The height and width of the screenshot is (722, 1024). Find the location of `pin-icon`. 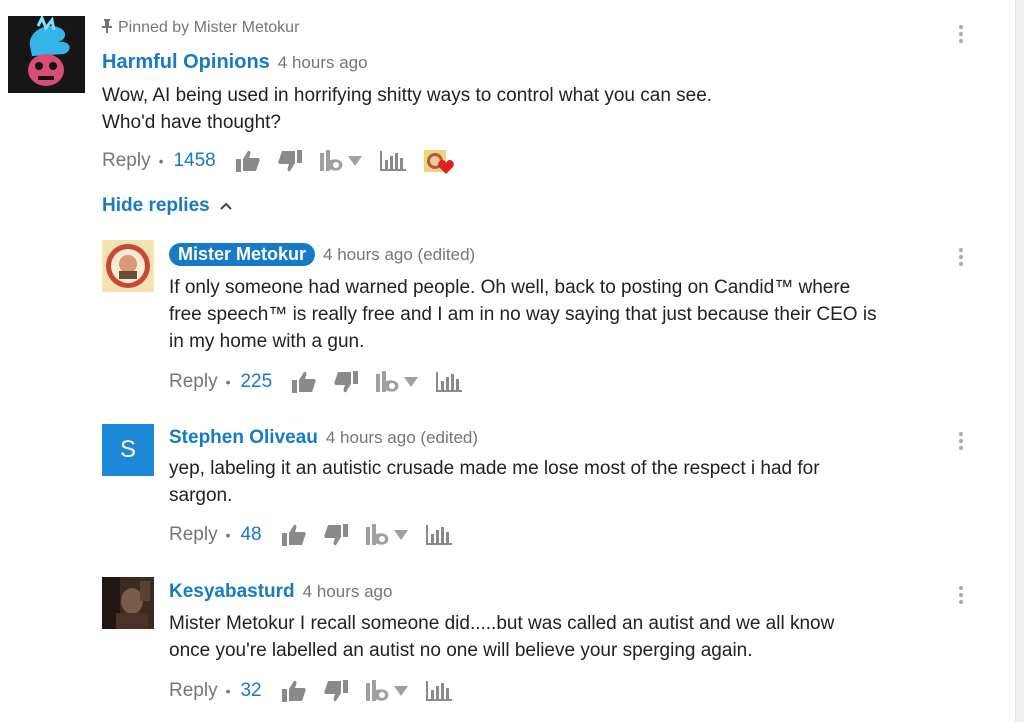

pin-icon is located at coordinates (107, 26).